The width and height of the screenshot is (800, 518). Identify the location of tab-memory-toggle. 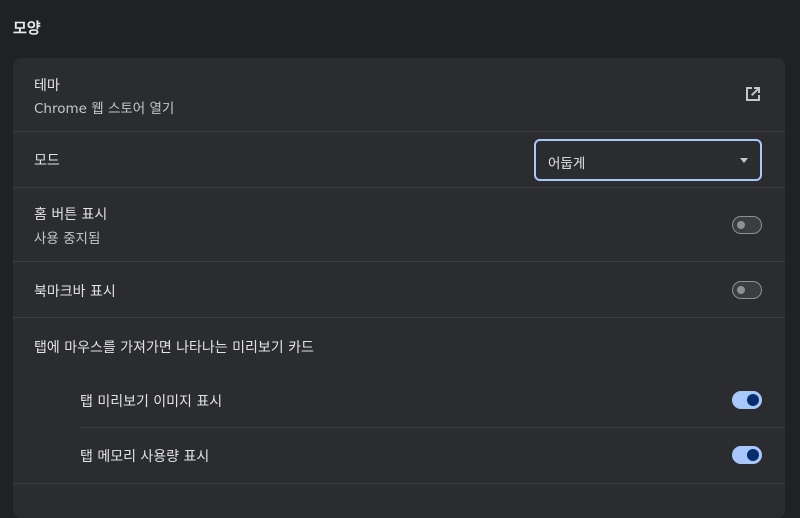
(747, 455).